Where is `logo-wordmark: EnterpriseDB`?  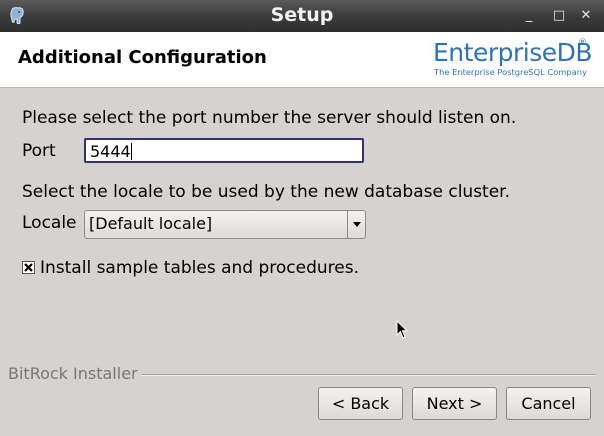
logo-wordmark: EnterpriseDB is located at coordinates (513, 52).